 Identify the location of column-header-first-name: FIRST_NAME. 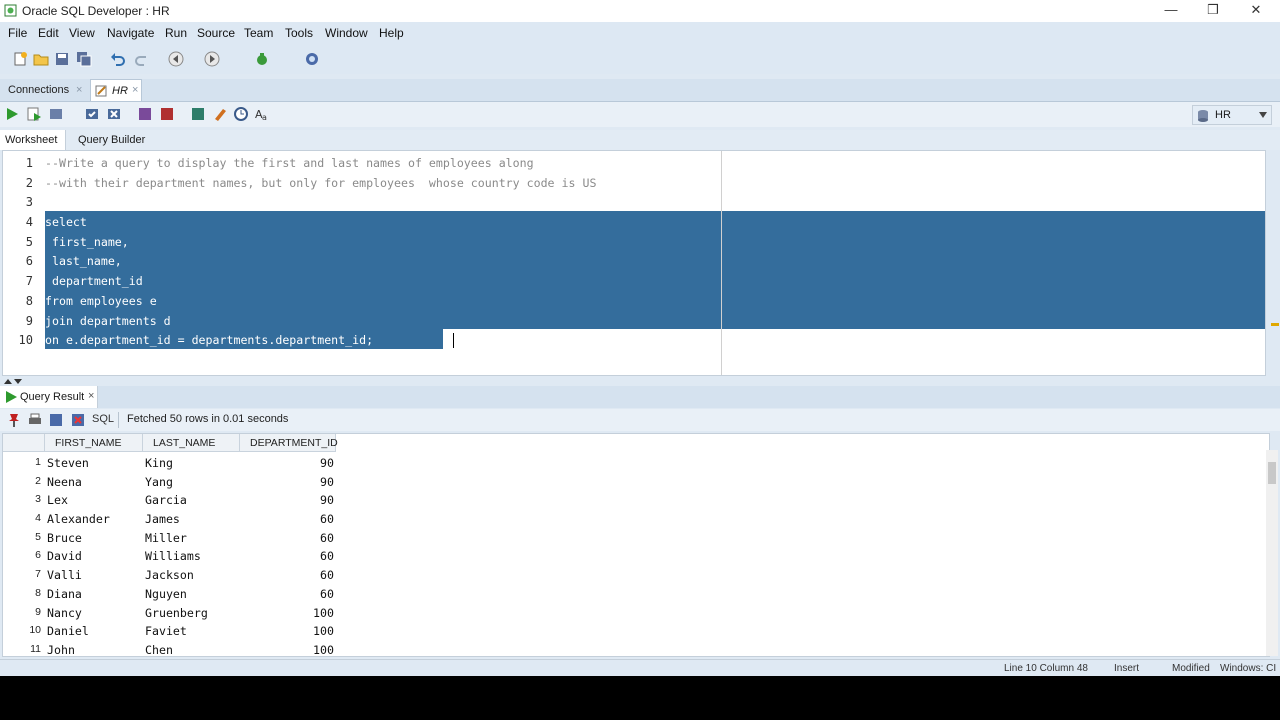
(94, 443).